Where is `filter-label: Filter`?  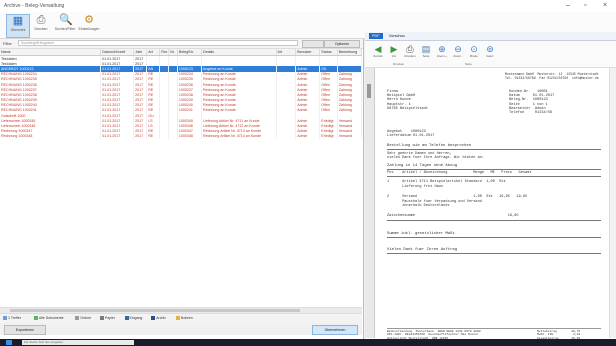
filter-label: Filter is located at coordinates (7, 43).